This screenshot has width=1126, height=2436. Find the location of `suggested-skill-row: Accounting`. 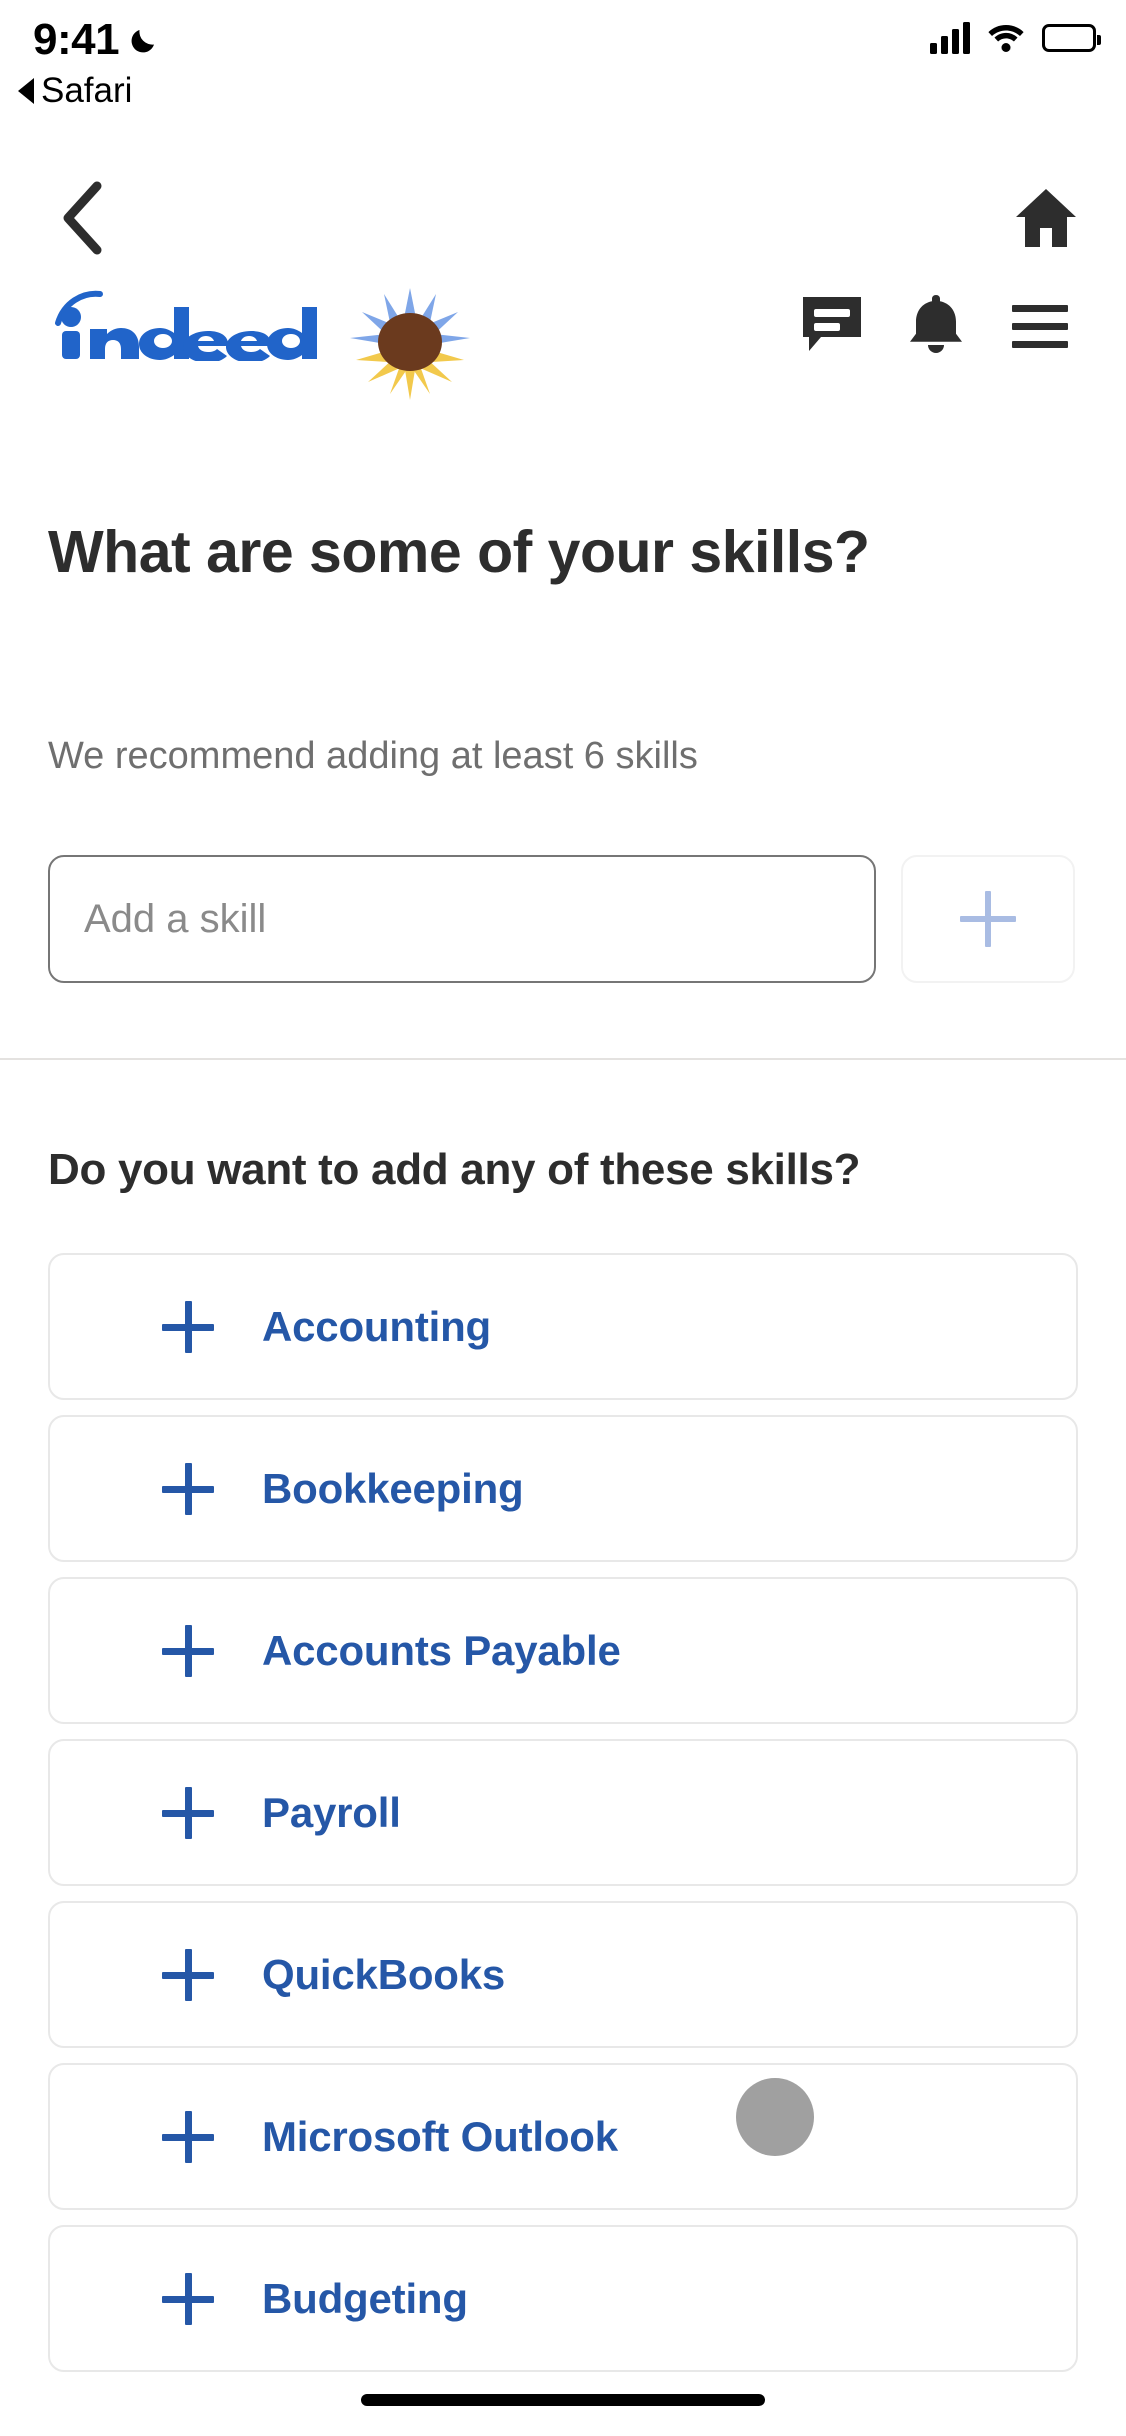

suggested-skill-row: Accounting is located at coordinates (563, 1326).